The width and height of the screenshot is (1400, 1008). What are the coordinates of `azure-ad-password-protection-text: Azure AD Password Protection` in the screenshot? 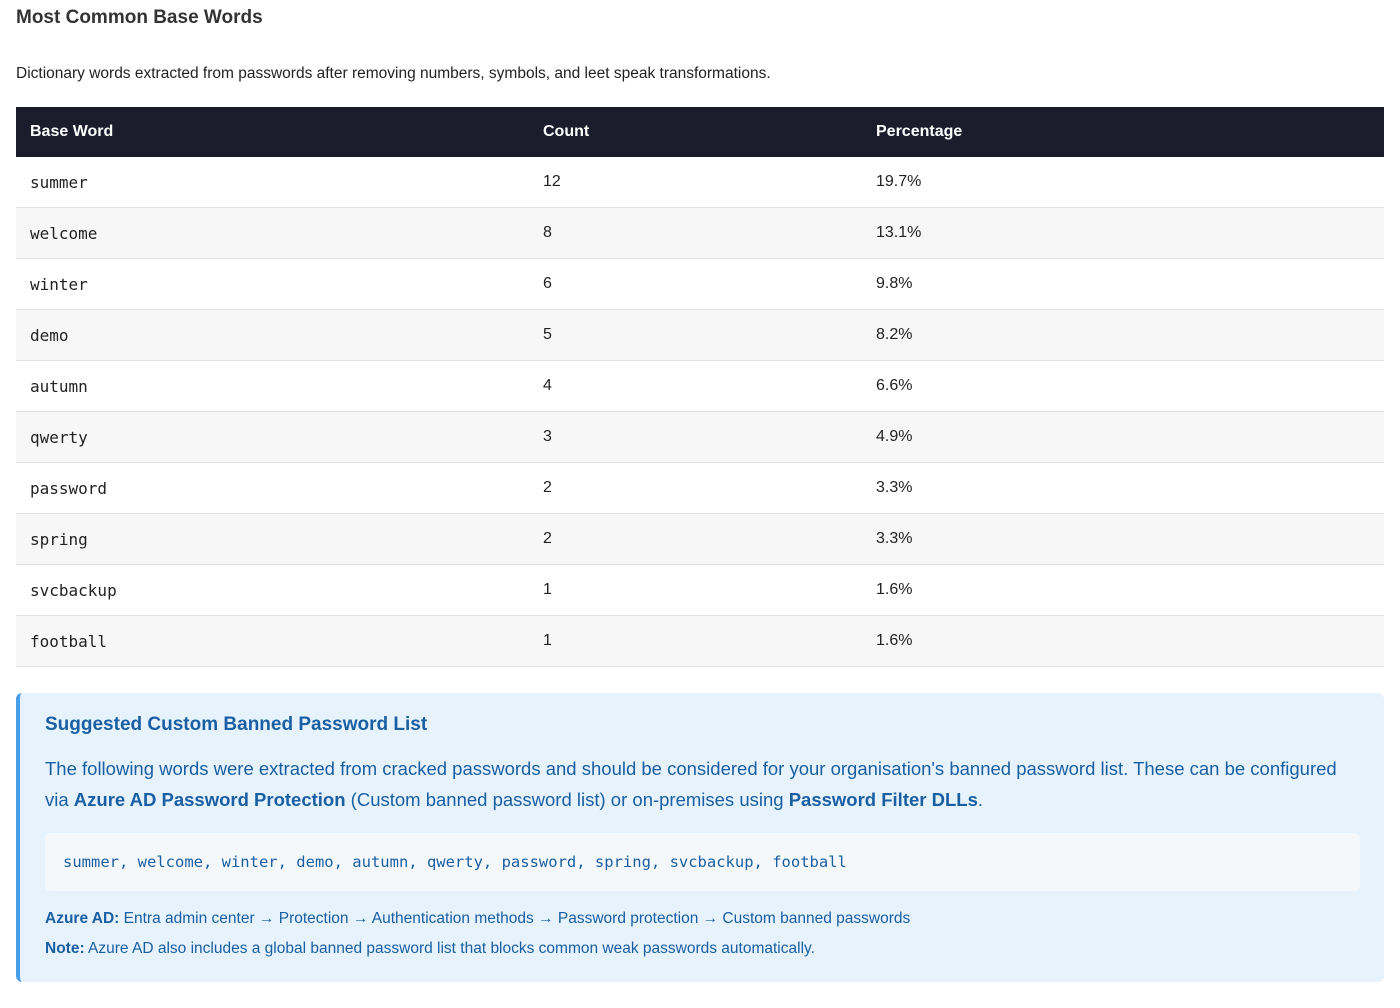 It's located at (209, 799).